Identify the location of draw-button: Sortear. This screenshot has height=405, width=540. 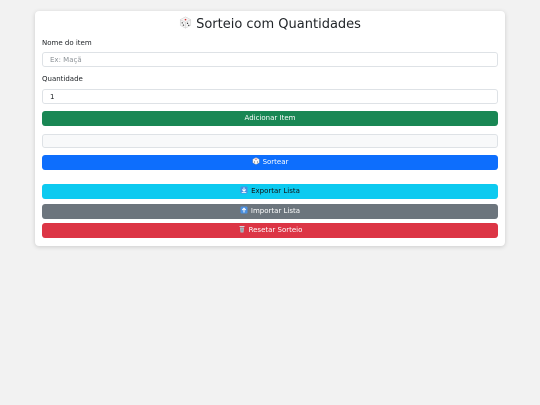
(270, 162).